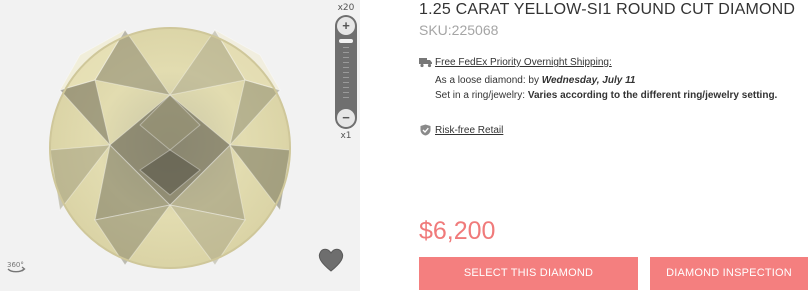 The image size is (810, 291). I want to click on zoom-min-label: x1, so click(346, 136).